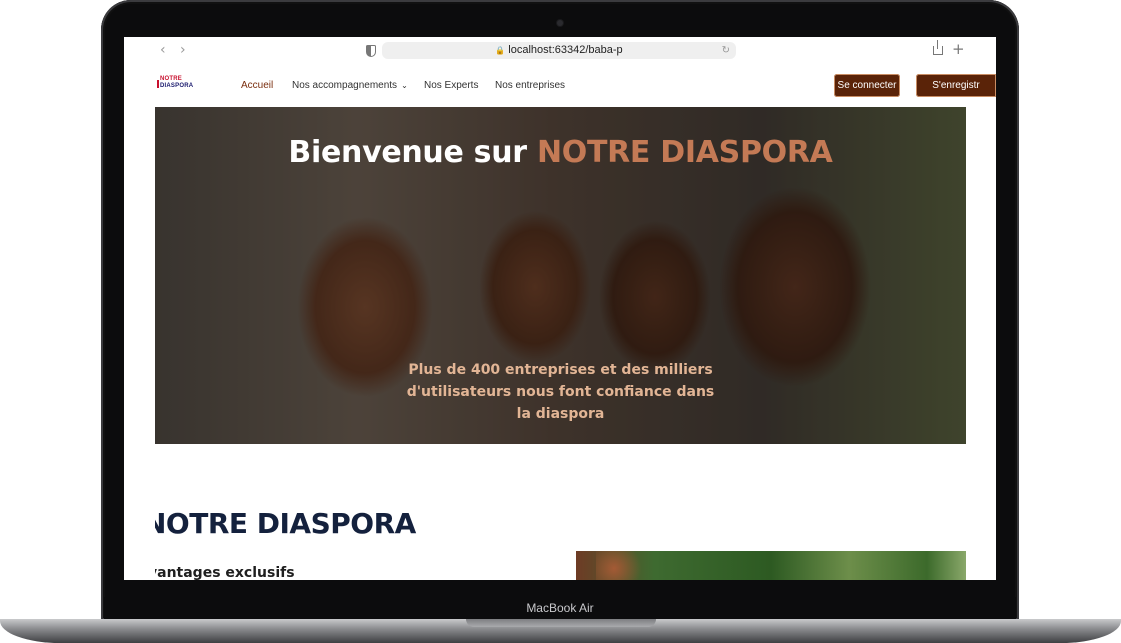 The width and height of the screenshot is (1121, 643). Describe the element at coordinates (158, 84) in the screenshot. I see `logo-mark` at that location.